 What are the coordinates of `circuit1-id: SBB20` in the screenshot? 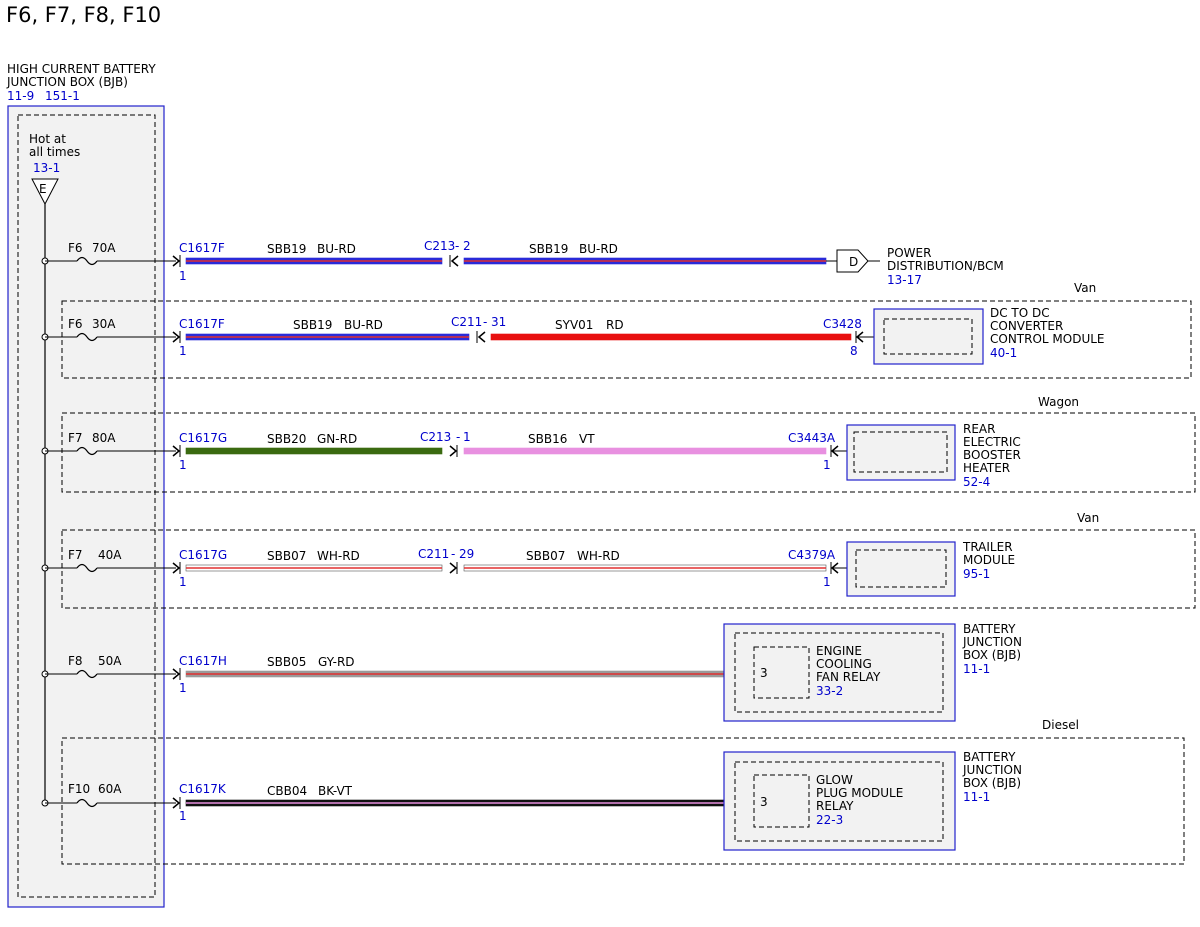 It's located at (286, 439).